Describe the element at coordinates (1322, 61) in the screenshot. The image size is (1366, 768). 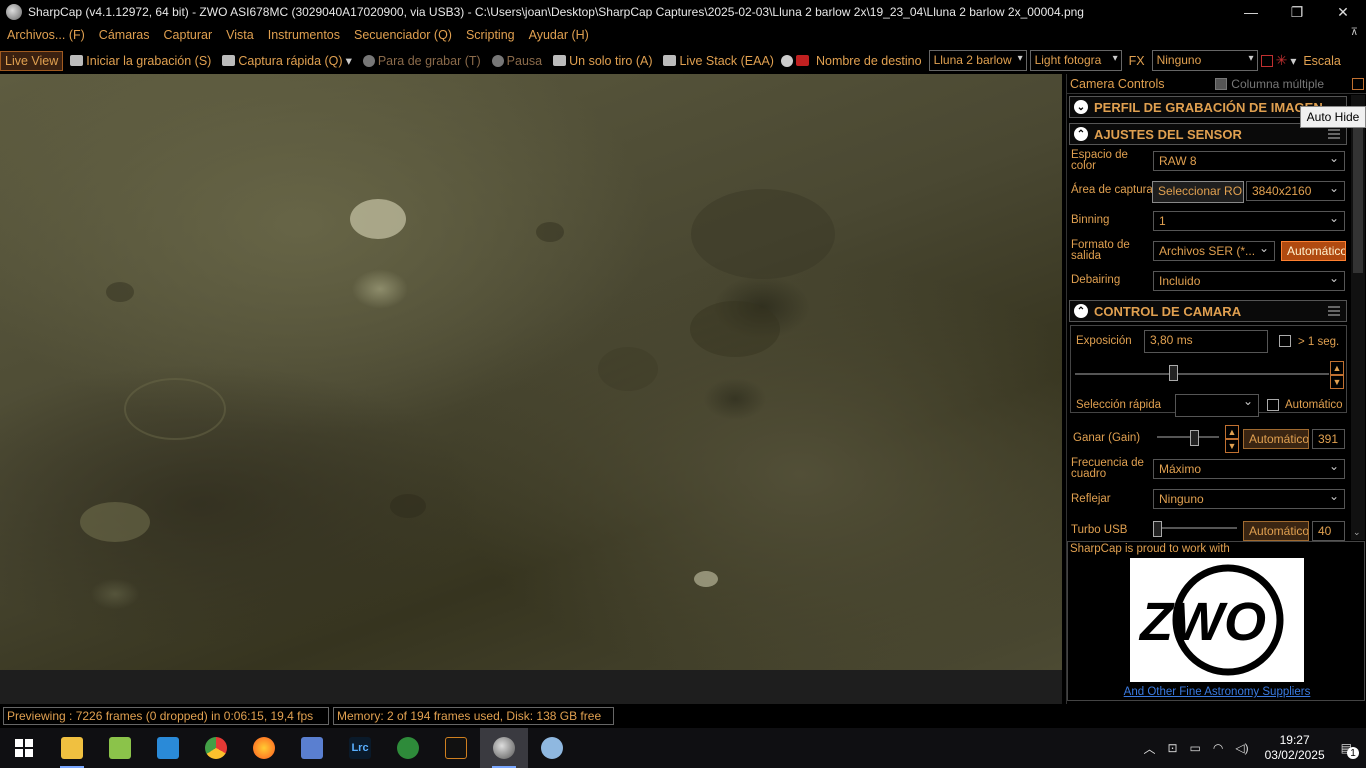
I see `scale-label: Escala` at that location.